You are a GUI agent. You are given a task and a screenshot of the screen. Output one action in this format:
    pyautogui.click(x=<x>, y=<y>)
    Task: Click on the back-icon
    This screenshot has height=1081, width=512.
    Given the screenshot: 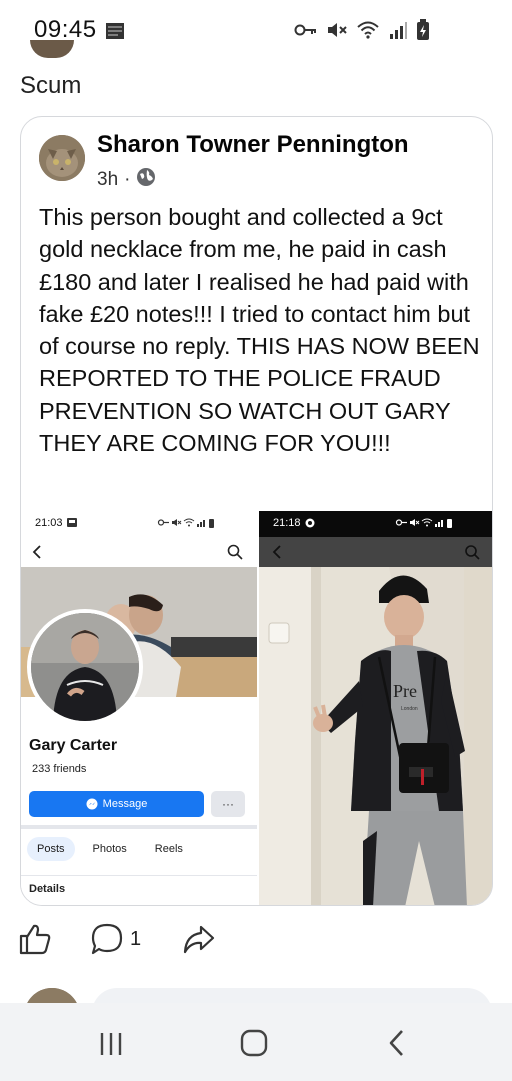 What is the action you would take?
    pyautogui.click(x=396, y=1043)
    